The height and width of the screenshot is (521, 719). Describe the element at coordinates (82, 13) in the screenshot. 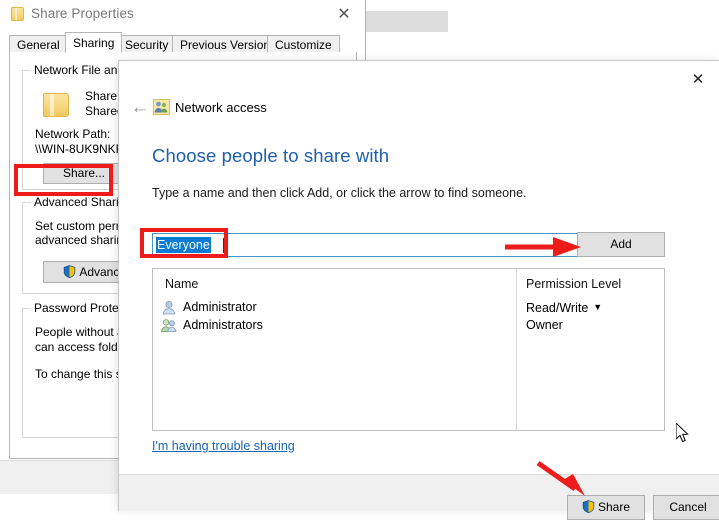

I see `properties-title: Share Properties` at that location.